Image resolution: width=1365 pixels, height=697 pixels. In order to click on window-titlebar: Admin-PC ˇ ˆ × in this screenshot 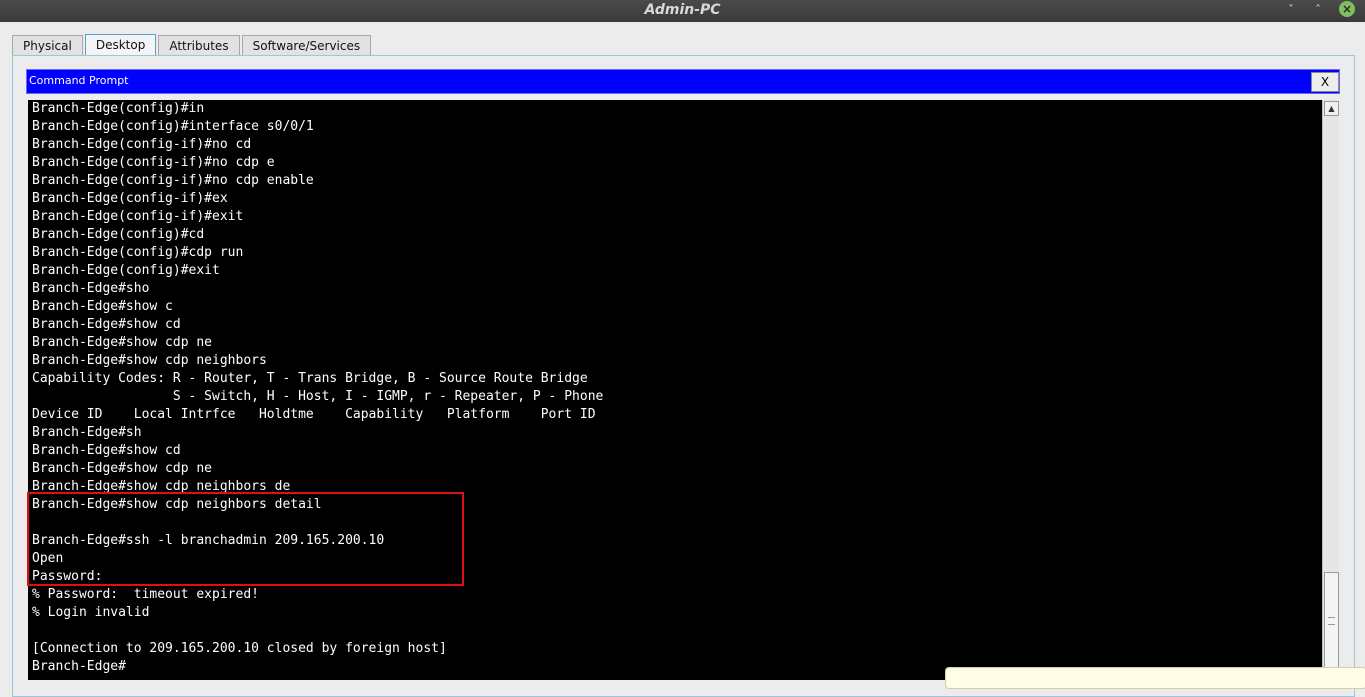, I will do `click(682, 11)`.